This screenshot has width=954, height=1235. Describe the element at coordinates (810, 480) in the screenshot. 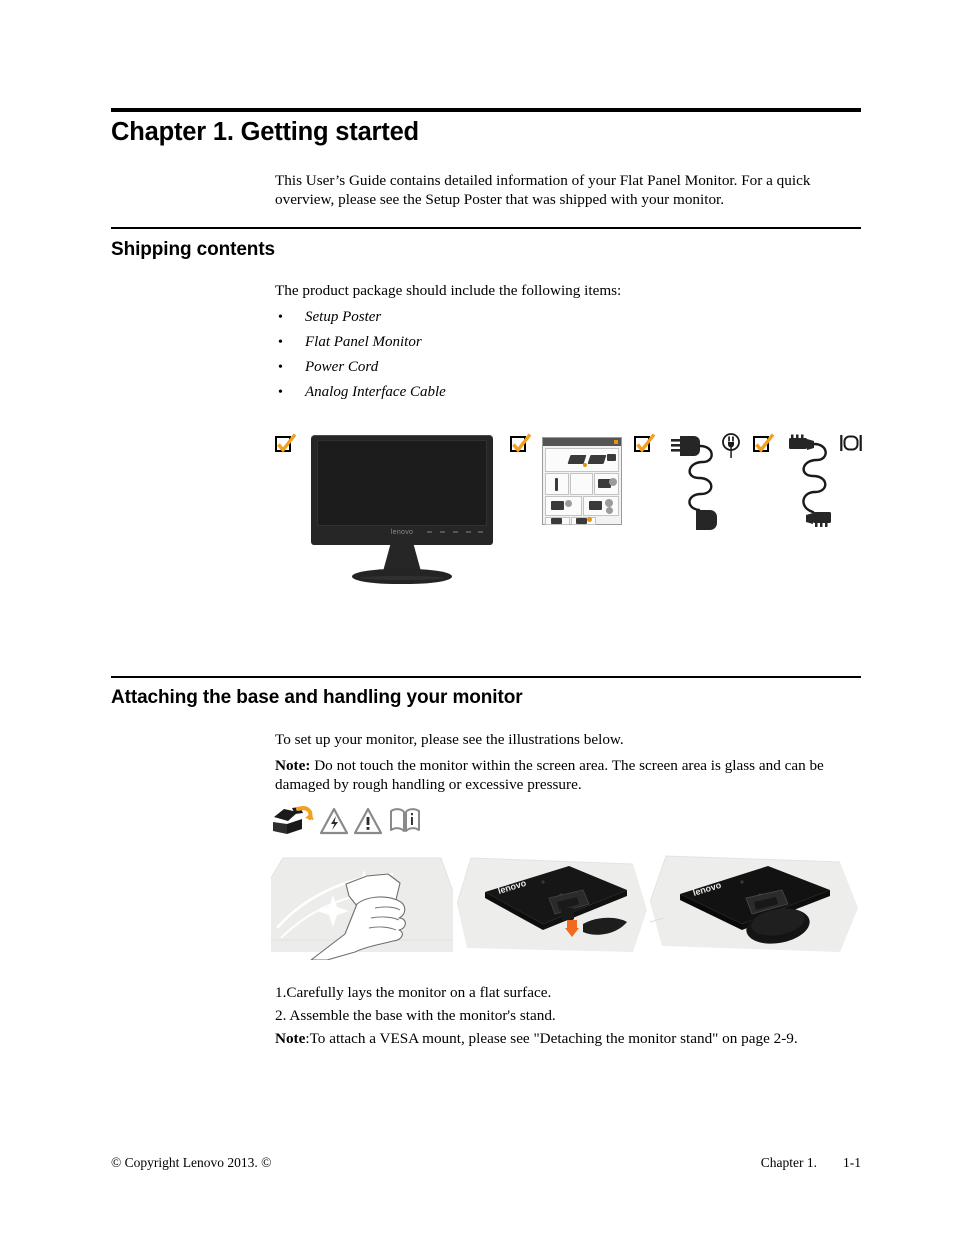

I see `analog-interface-cable-illustration` at that location.